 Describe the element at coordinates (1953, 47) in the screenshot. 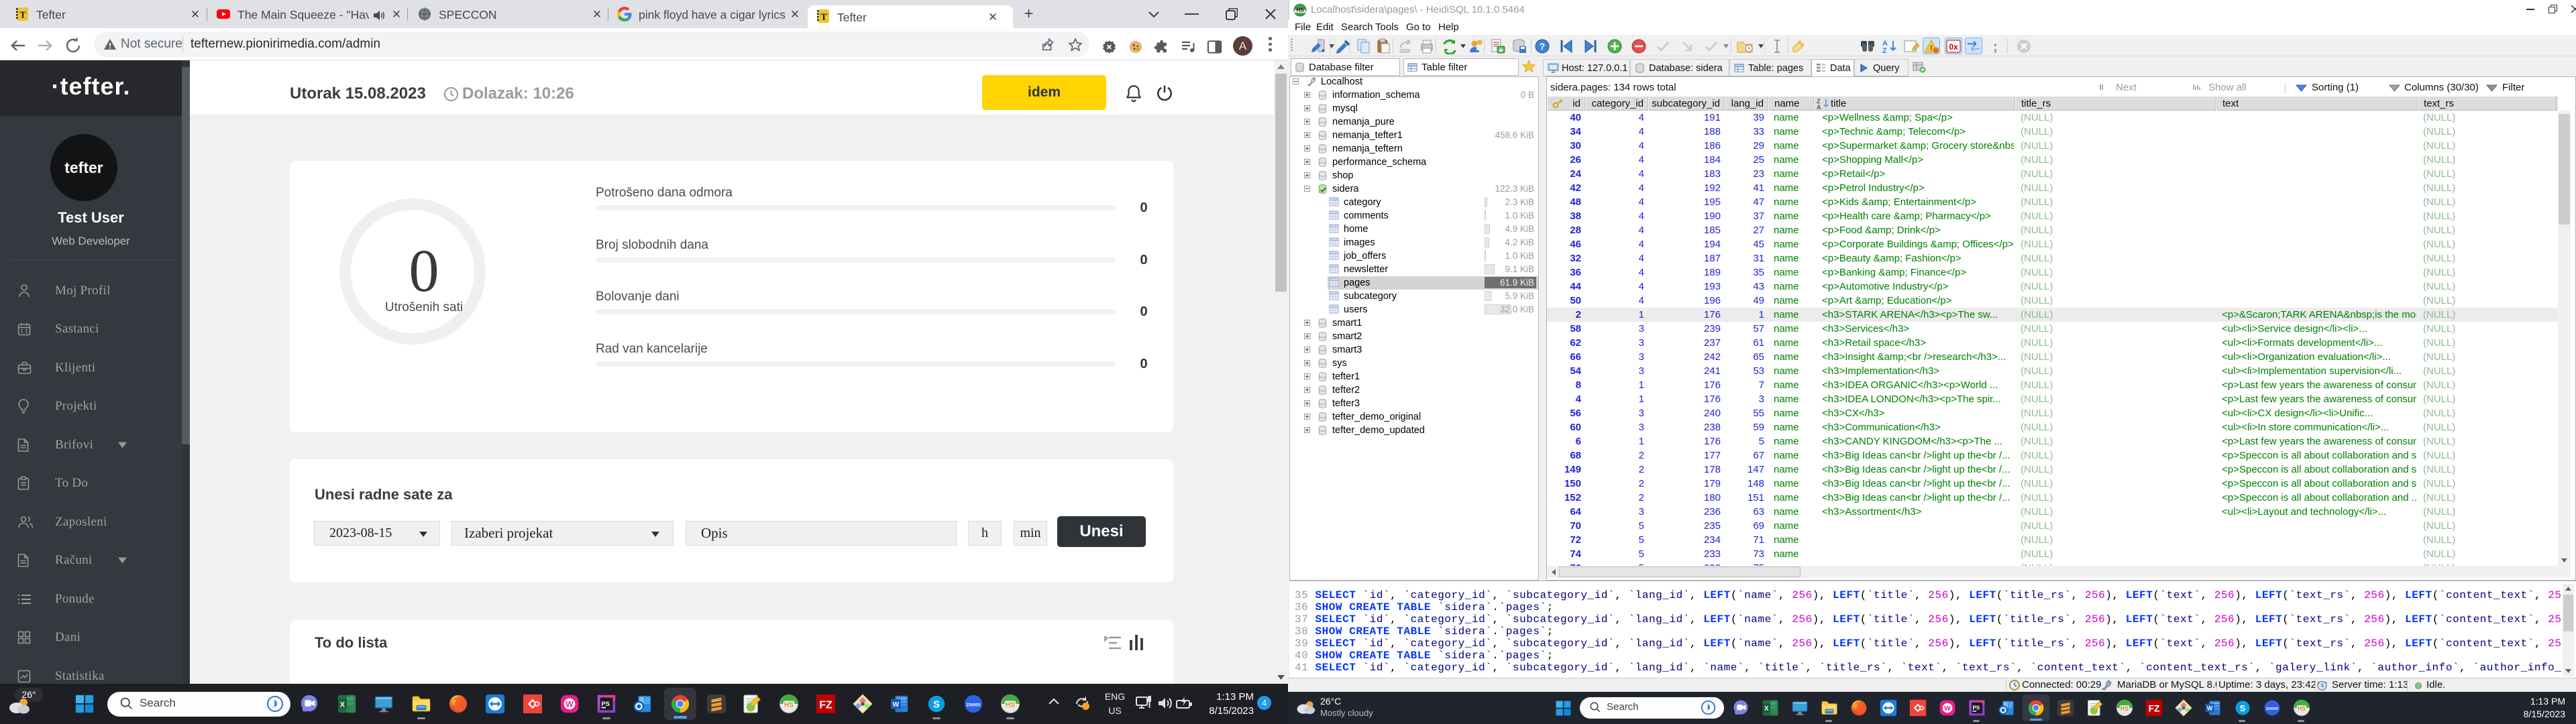

I see `svg-text: 0x` at that location.